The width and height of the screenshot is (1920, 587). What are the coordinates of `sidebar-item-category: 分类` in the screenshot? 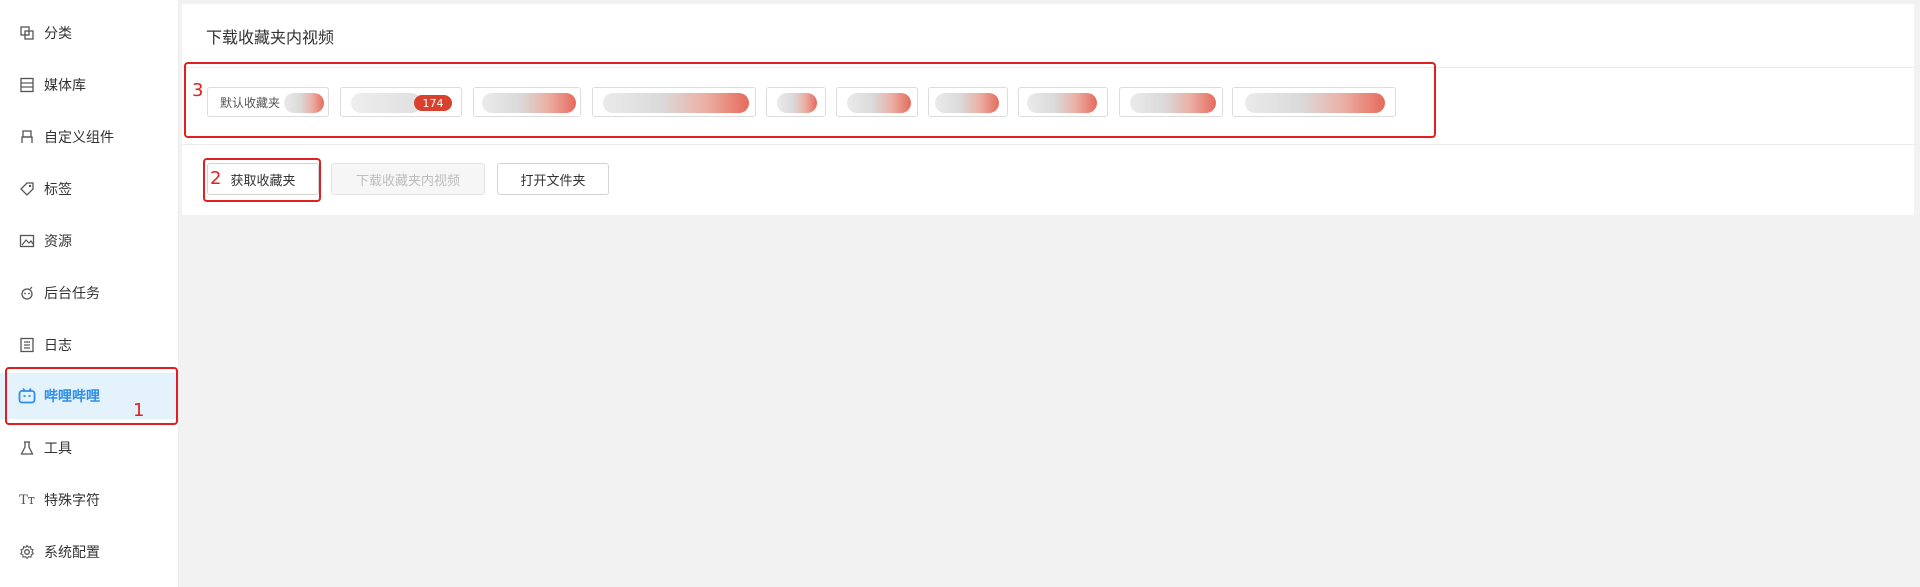 It's located at (89, 33).